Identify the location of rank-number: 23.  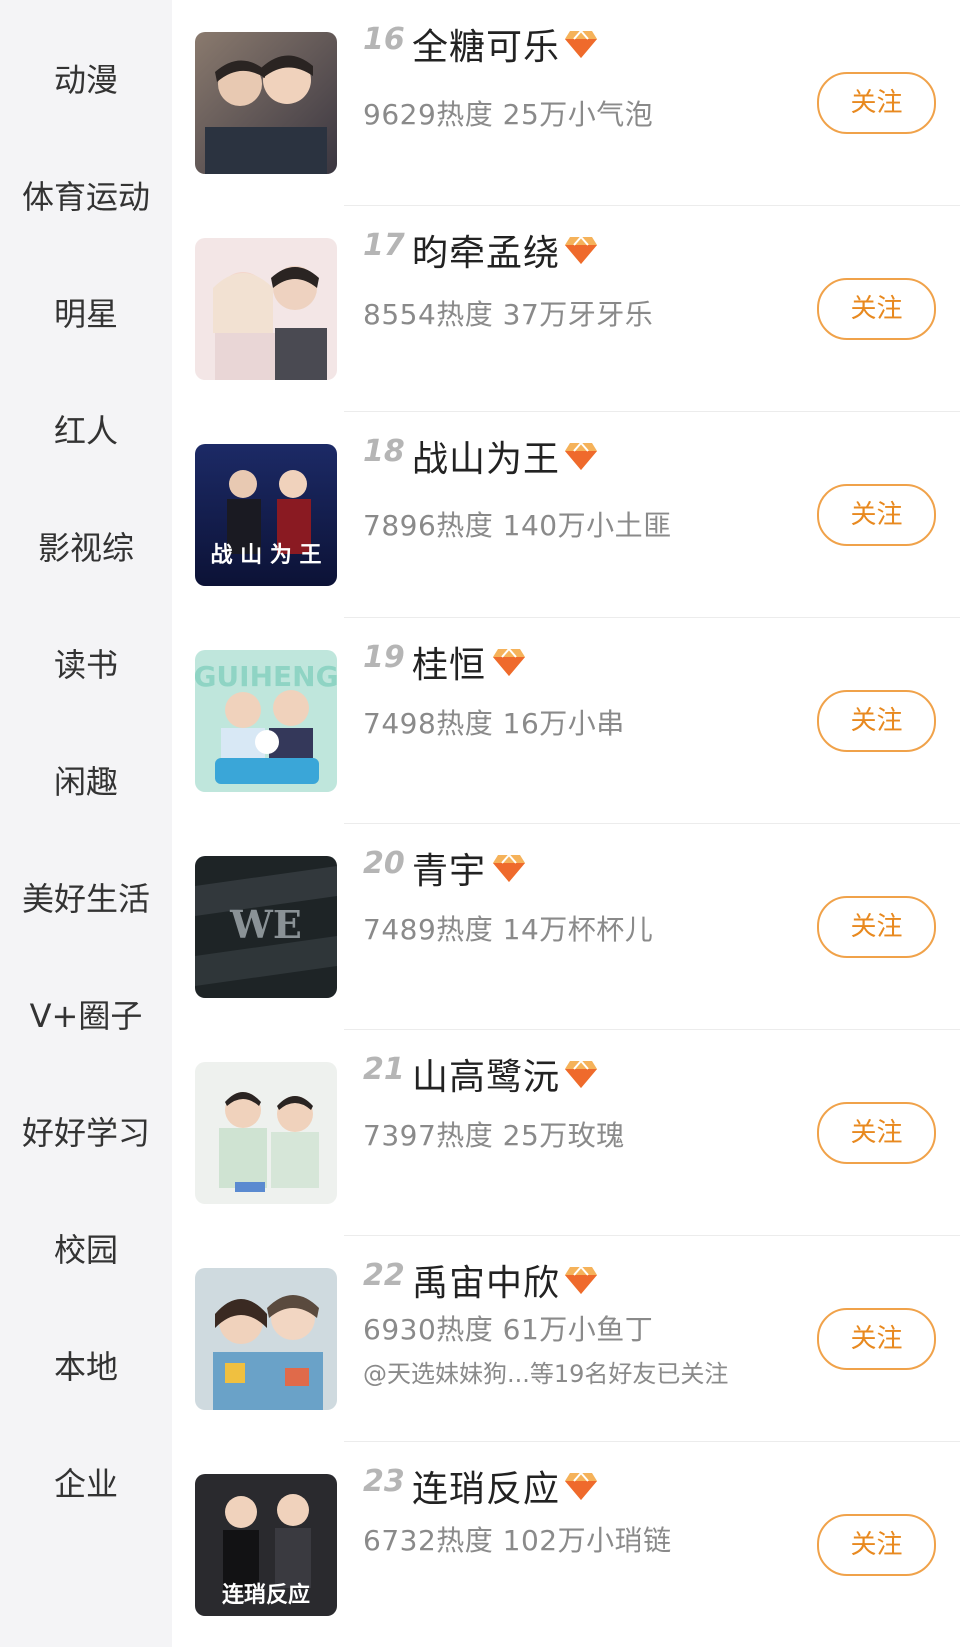
(384, 1481).